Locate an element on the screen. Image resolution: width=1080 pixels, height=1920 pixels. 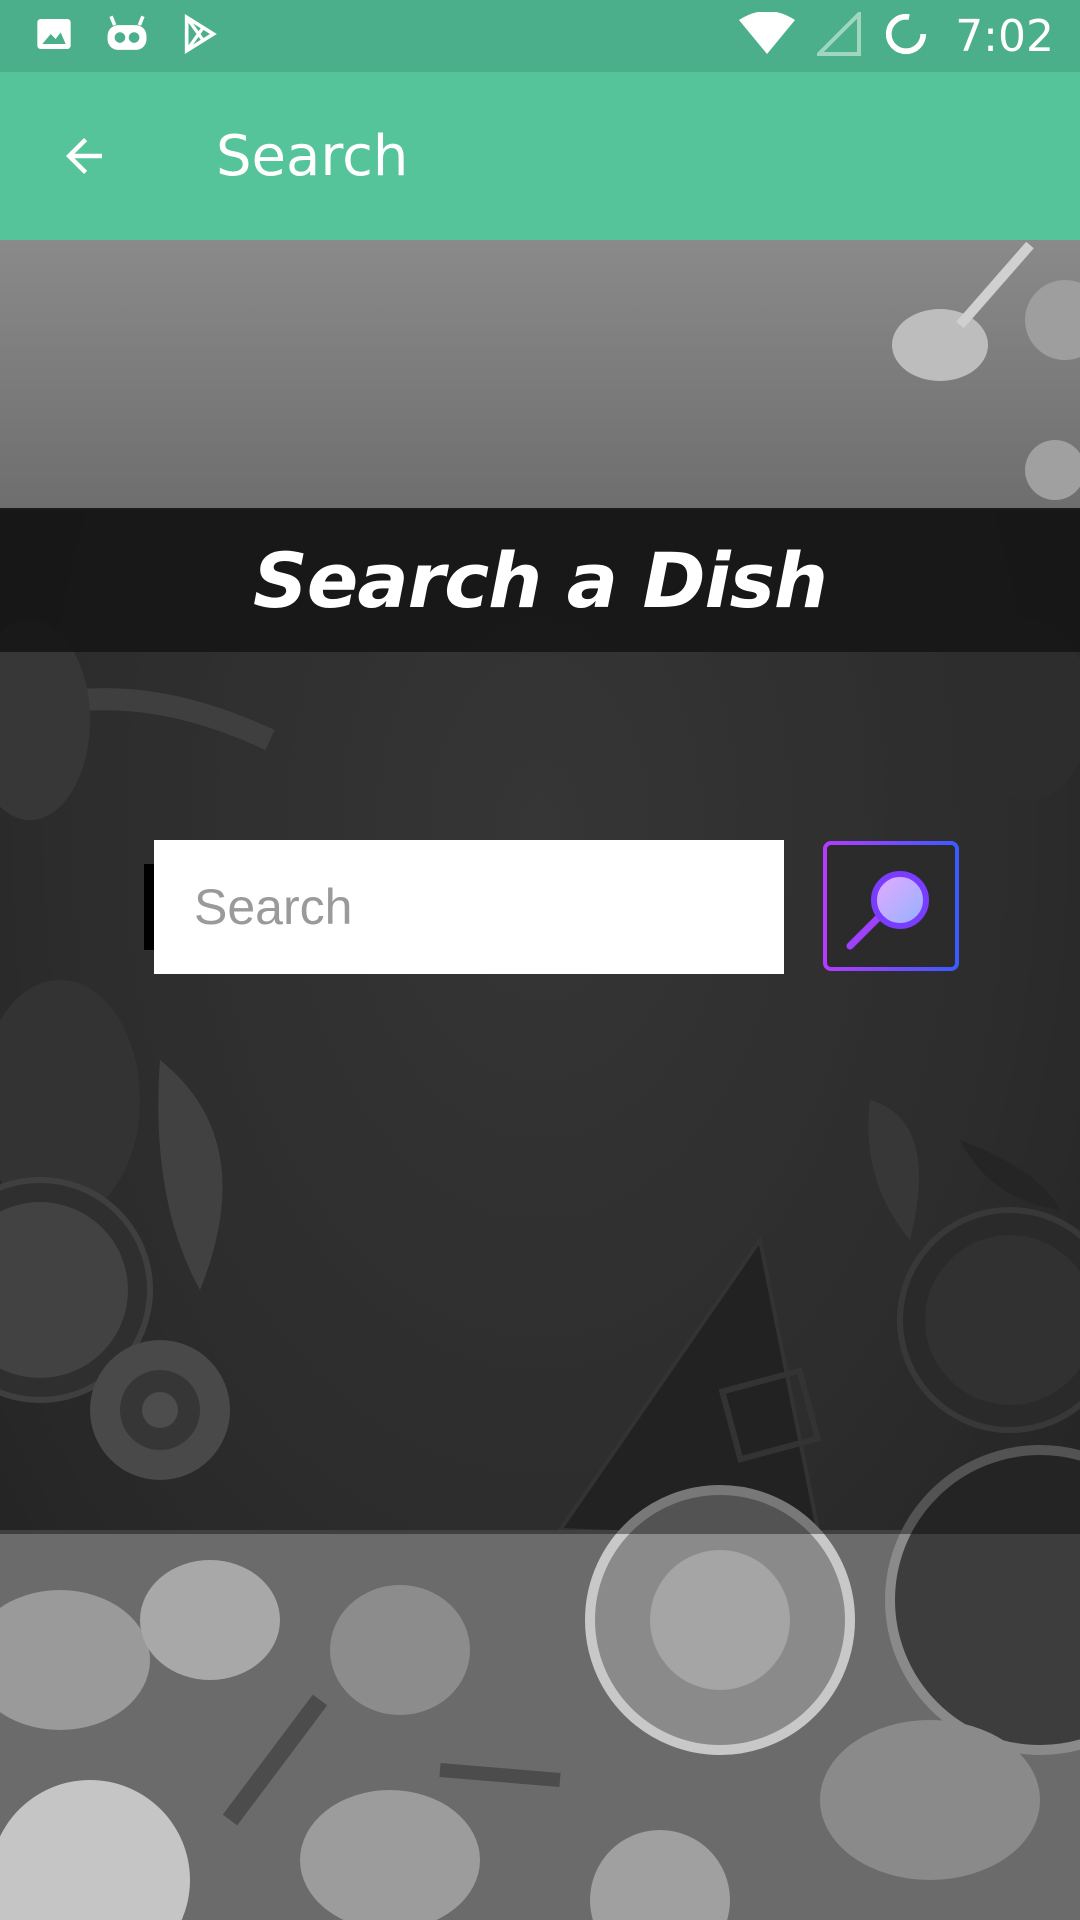
wifi-icon is located at coordinates (767, 35).